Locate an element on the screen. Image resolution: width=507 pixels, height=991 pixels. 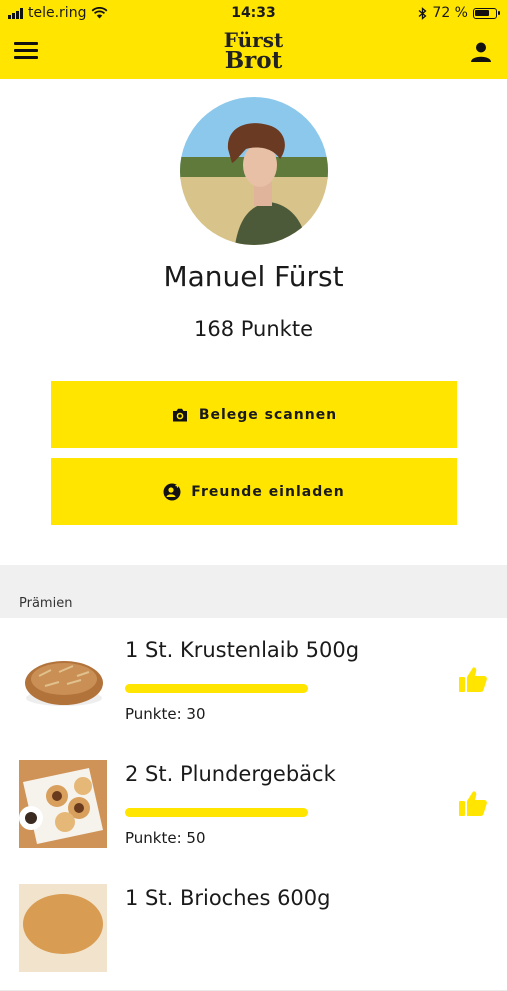
user-icon is located at coordinates (481, 52).